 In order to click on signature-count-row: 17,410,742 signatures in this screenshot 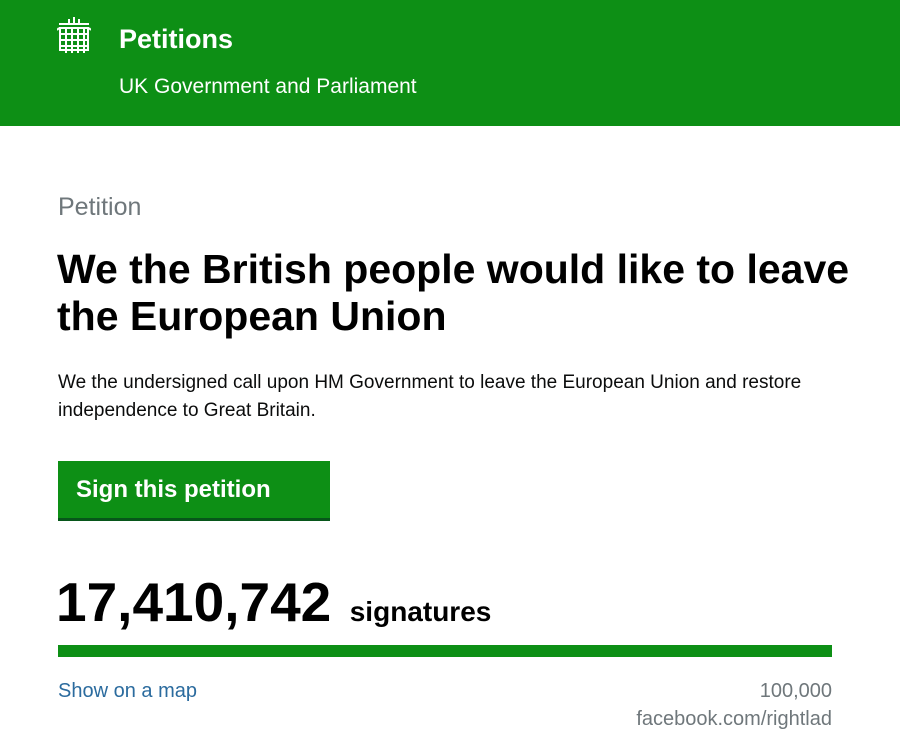, I will do `click(273, 602)`.